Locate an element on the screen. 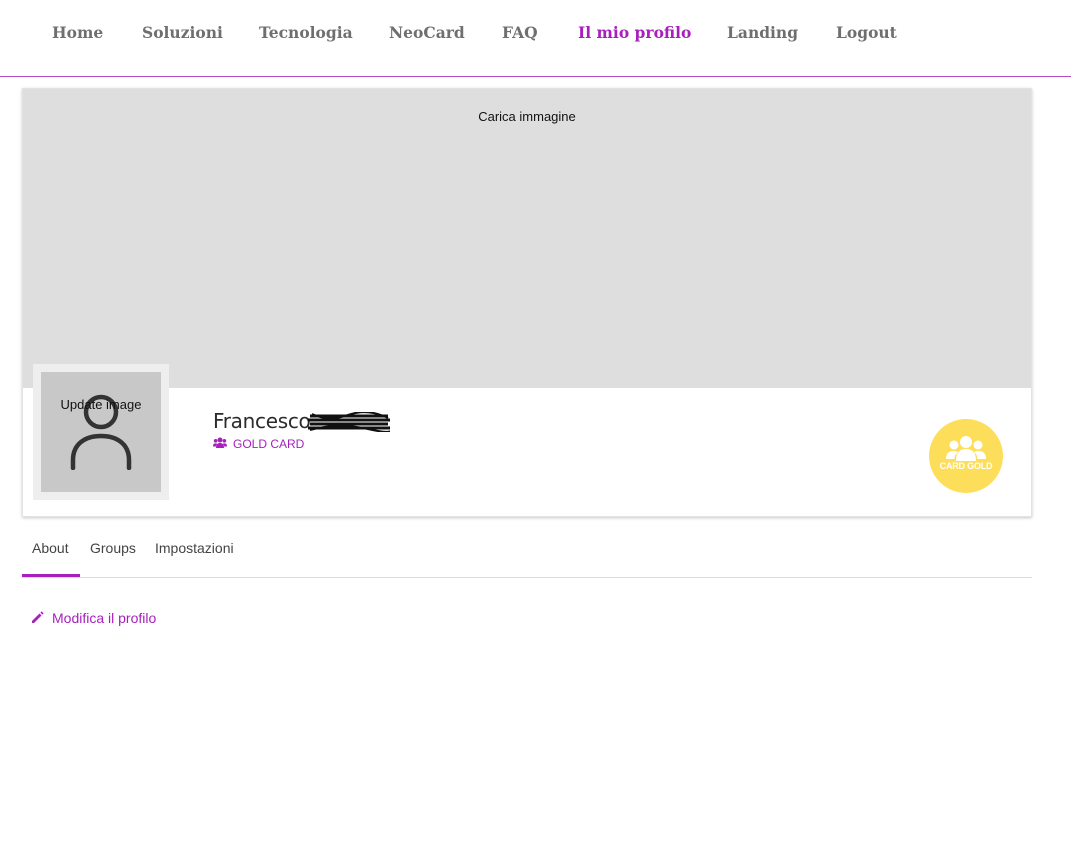 The height and width of the screenshot is (844, 1071). active-tab-indicator is located at coordinates (51, 575).